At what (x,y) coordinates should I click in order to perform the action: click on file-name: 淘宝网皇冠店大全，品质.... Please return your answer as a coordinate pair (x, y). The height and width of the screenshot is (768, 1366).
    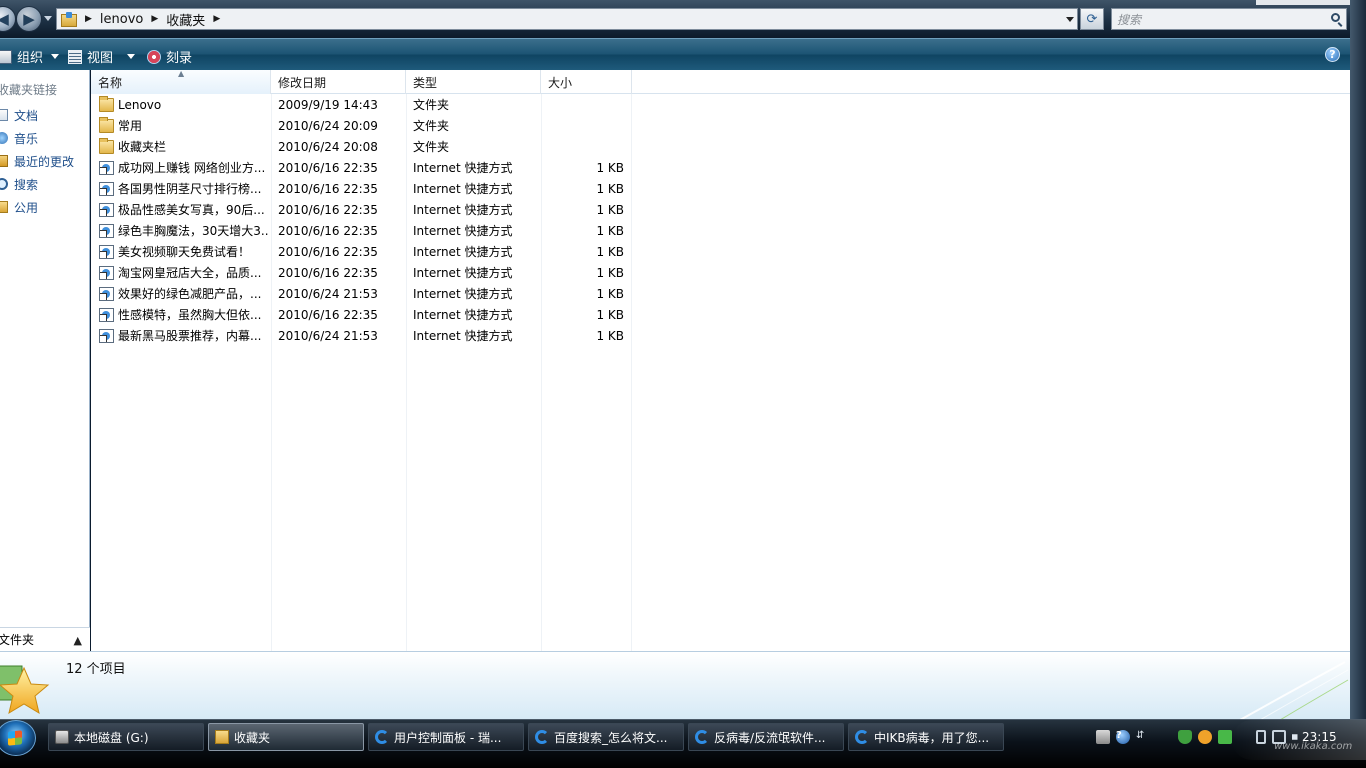
    Looking at the image, I should click on (190, 273).